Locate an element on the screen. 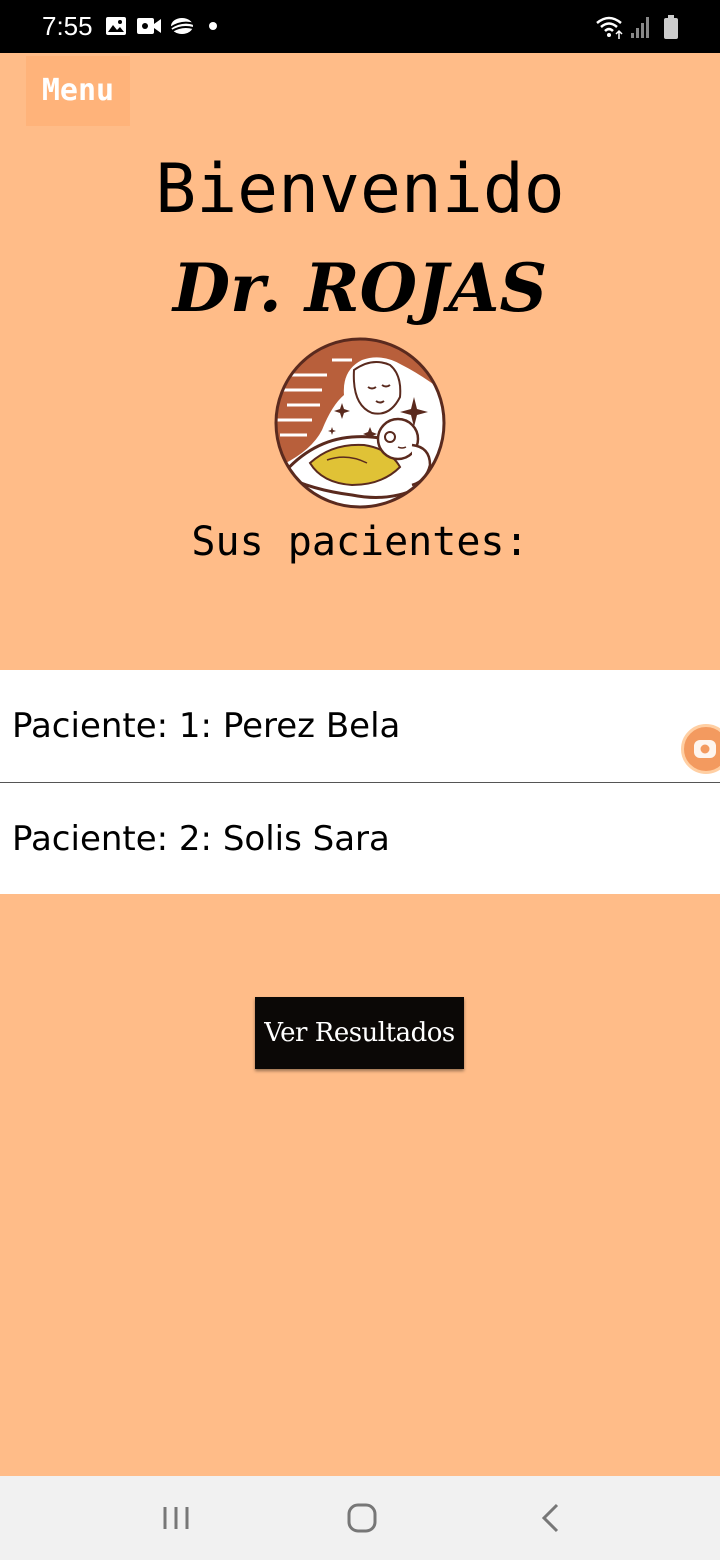 Image resolution: width=720 pixels, height=1560 pixels. menu-button: Menu is located at coordinates (78, 91).